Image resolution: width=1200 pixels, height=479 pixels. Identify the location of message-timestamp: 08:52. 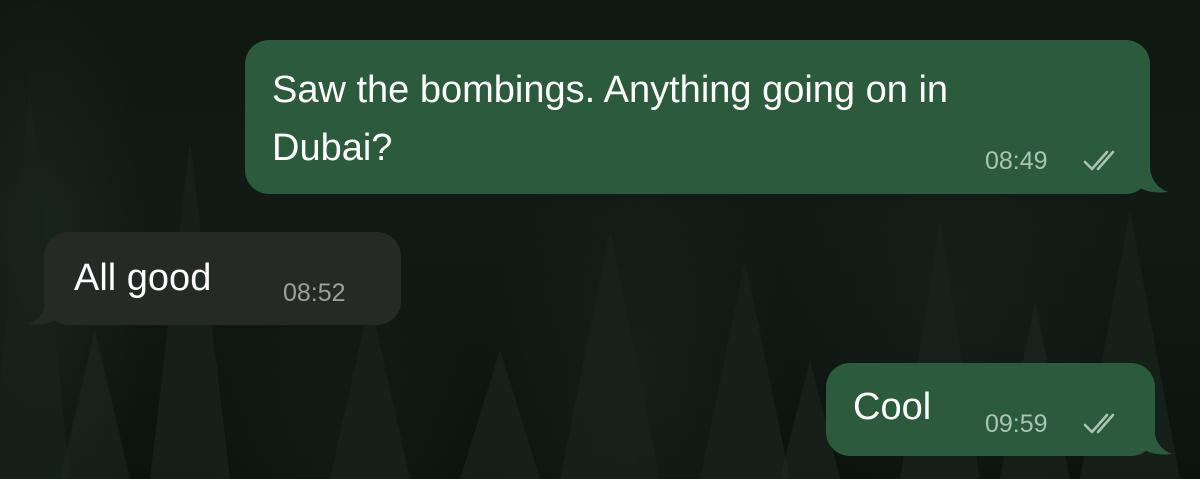
(314, 293).